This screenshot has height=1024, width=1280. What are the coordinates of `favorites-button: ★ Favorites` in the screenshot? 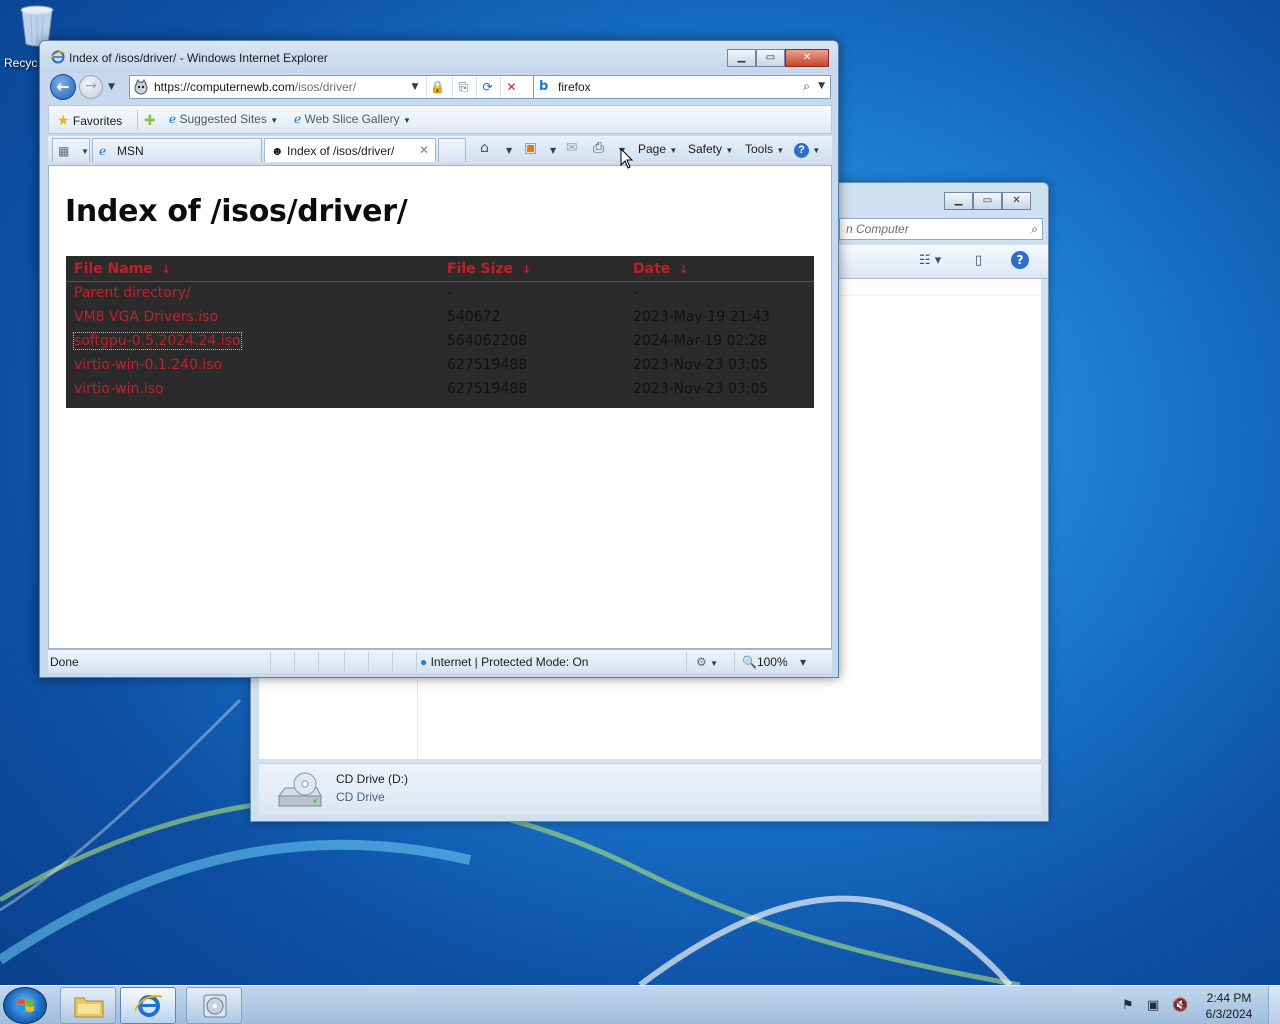 It's located at (89, 120).